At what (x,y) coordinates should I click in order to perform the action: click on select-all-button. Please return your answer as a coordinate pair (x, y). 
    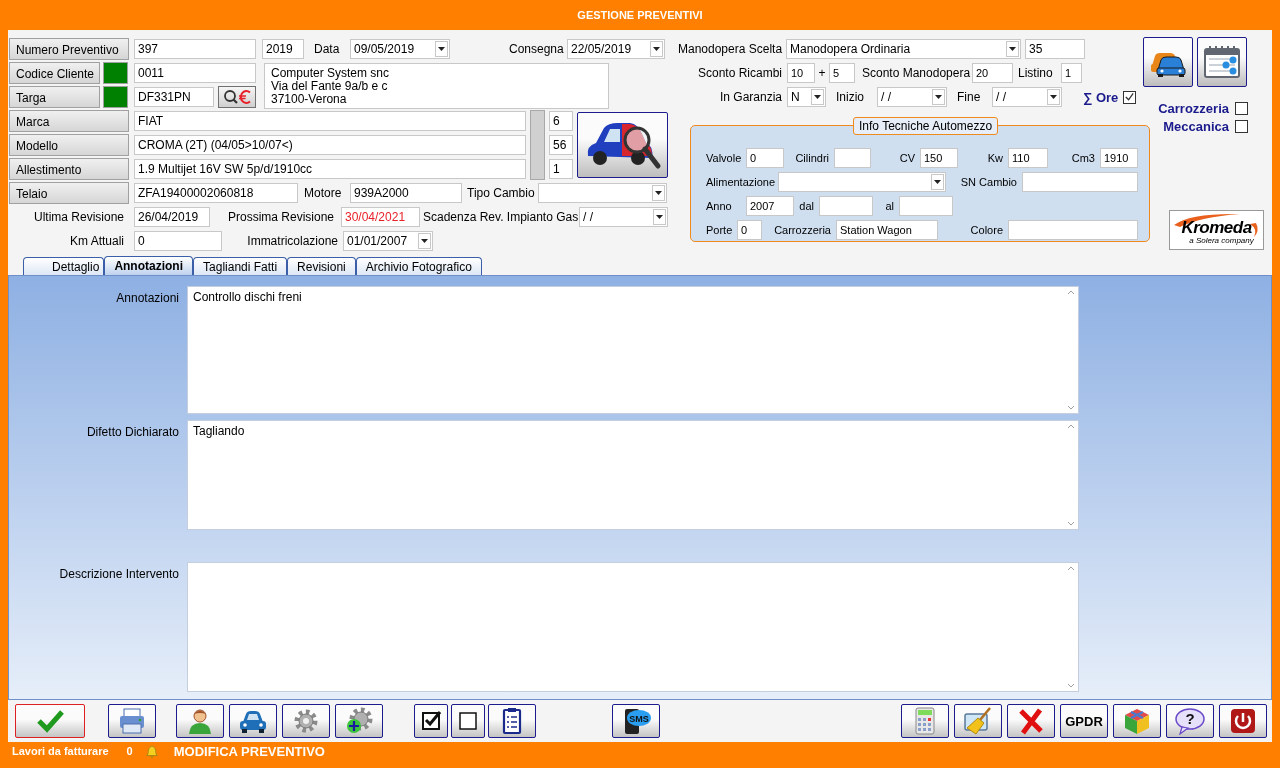
    Looking at the image, I should click on (431, 721).